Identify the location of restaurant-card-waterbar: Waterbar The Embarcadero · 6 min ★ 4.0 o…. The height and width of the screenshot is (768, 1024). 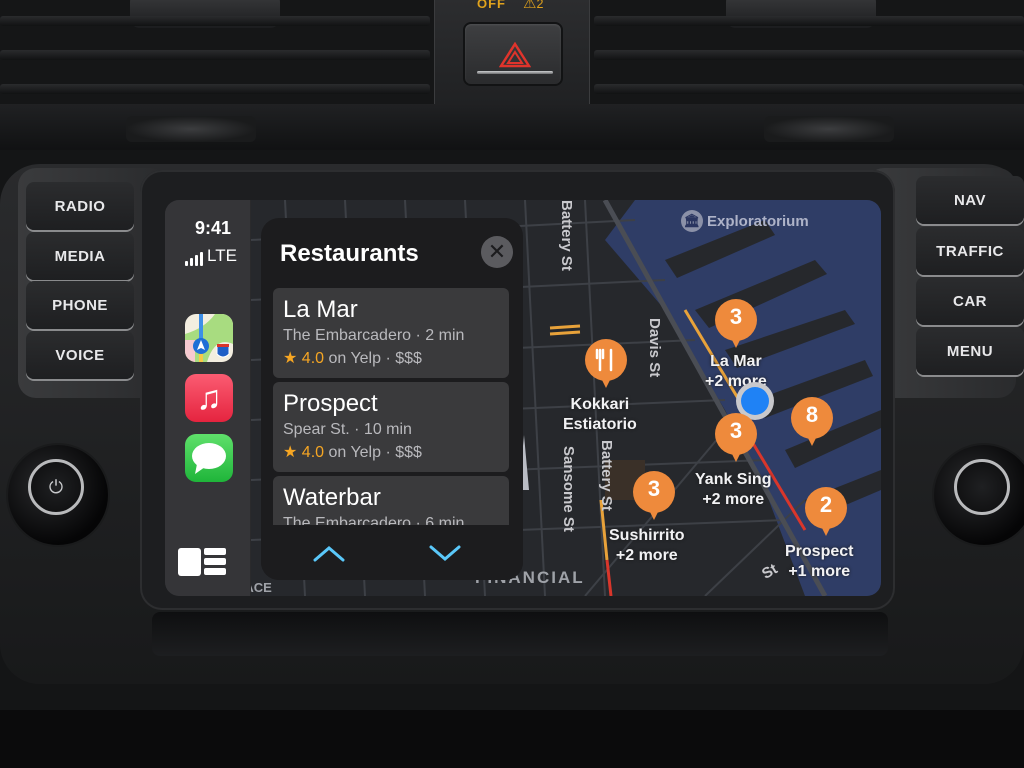
(391, 500).